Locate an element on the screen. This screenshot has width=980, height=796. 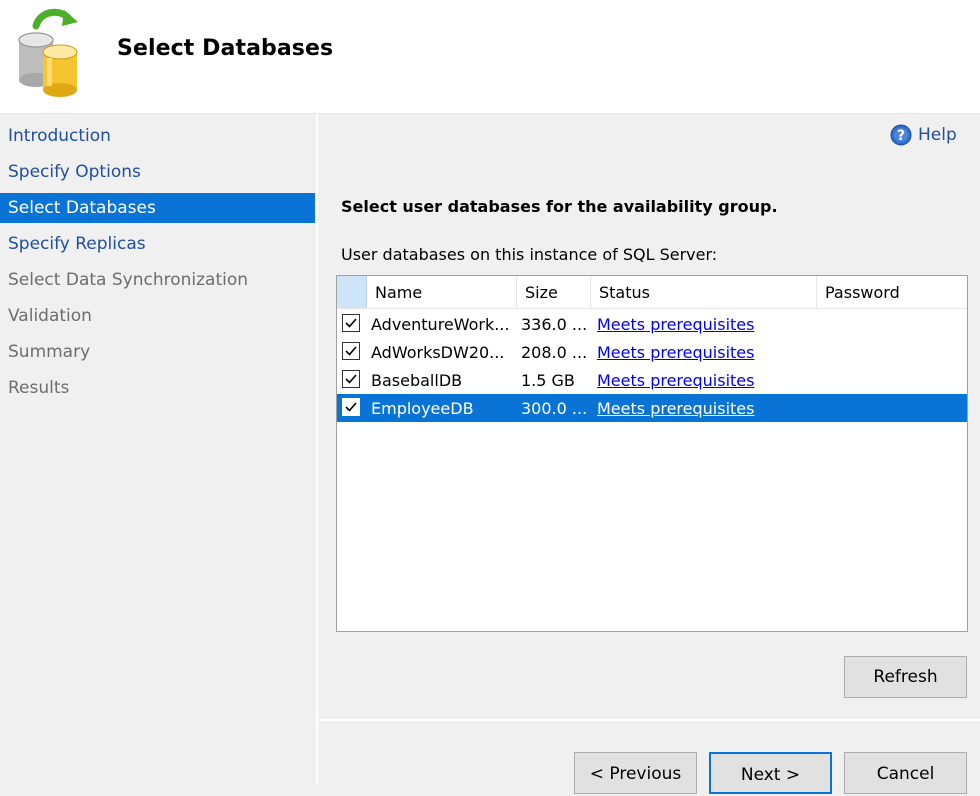
sidebar-item-validation: Validation is located at coordinates (50, 316).